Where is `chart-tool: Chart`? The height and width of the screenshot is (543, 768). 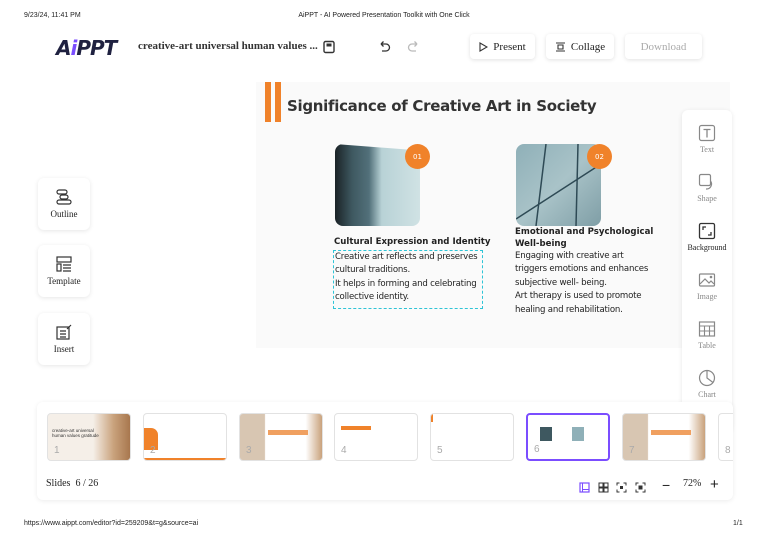 chart-tool: Chart is located at coordinates (707, 383).